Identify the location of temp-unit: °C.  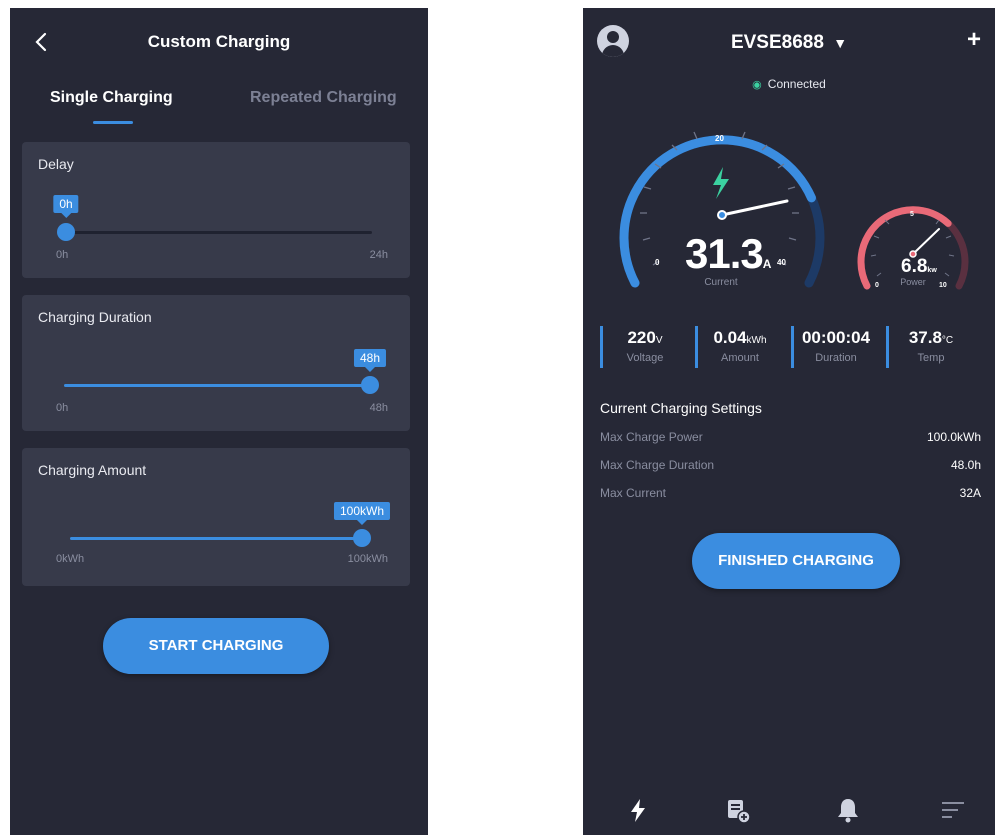
(947, 340).